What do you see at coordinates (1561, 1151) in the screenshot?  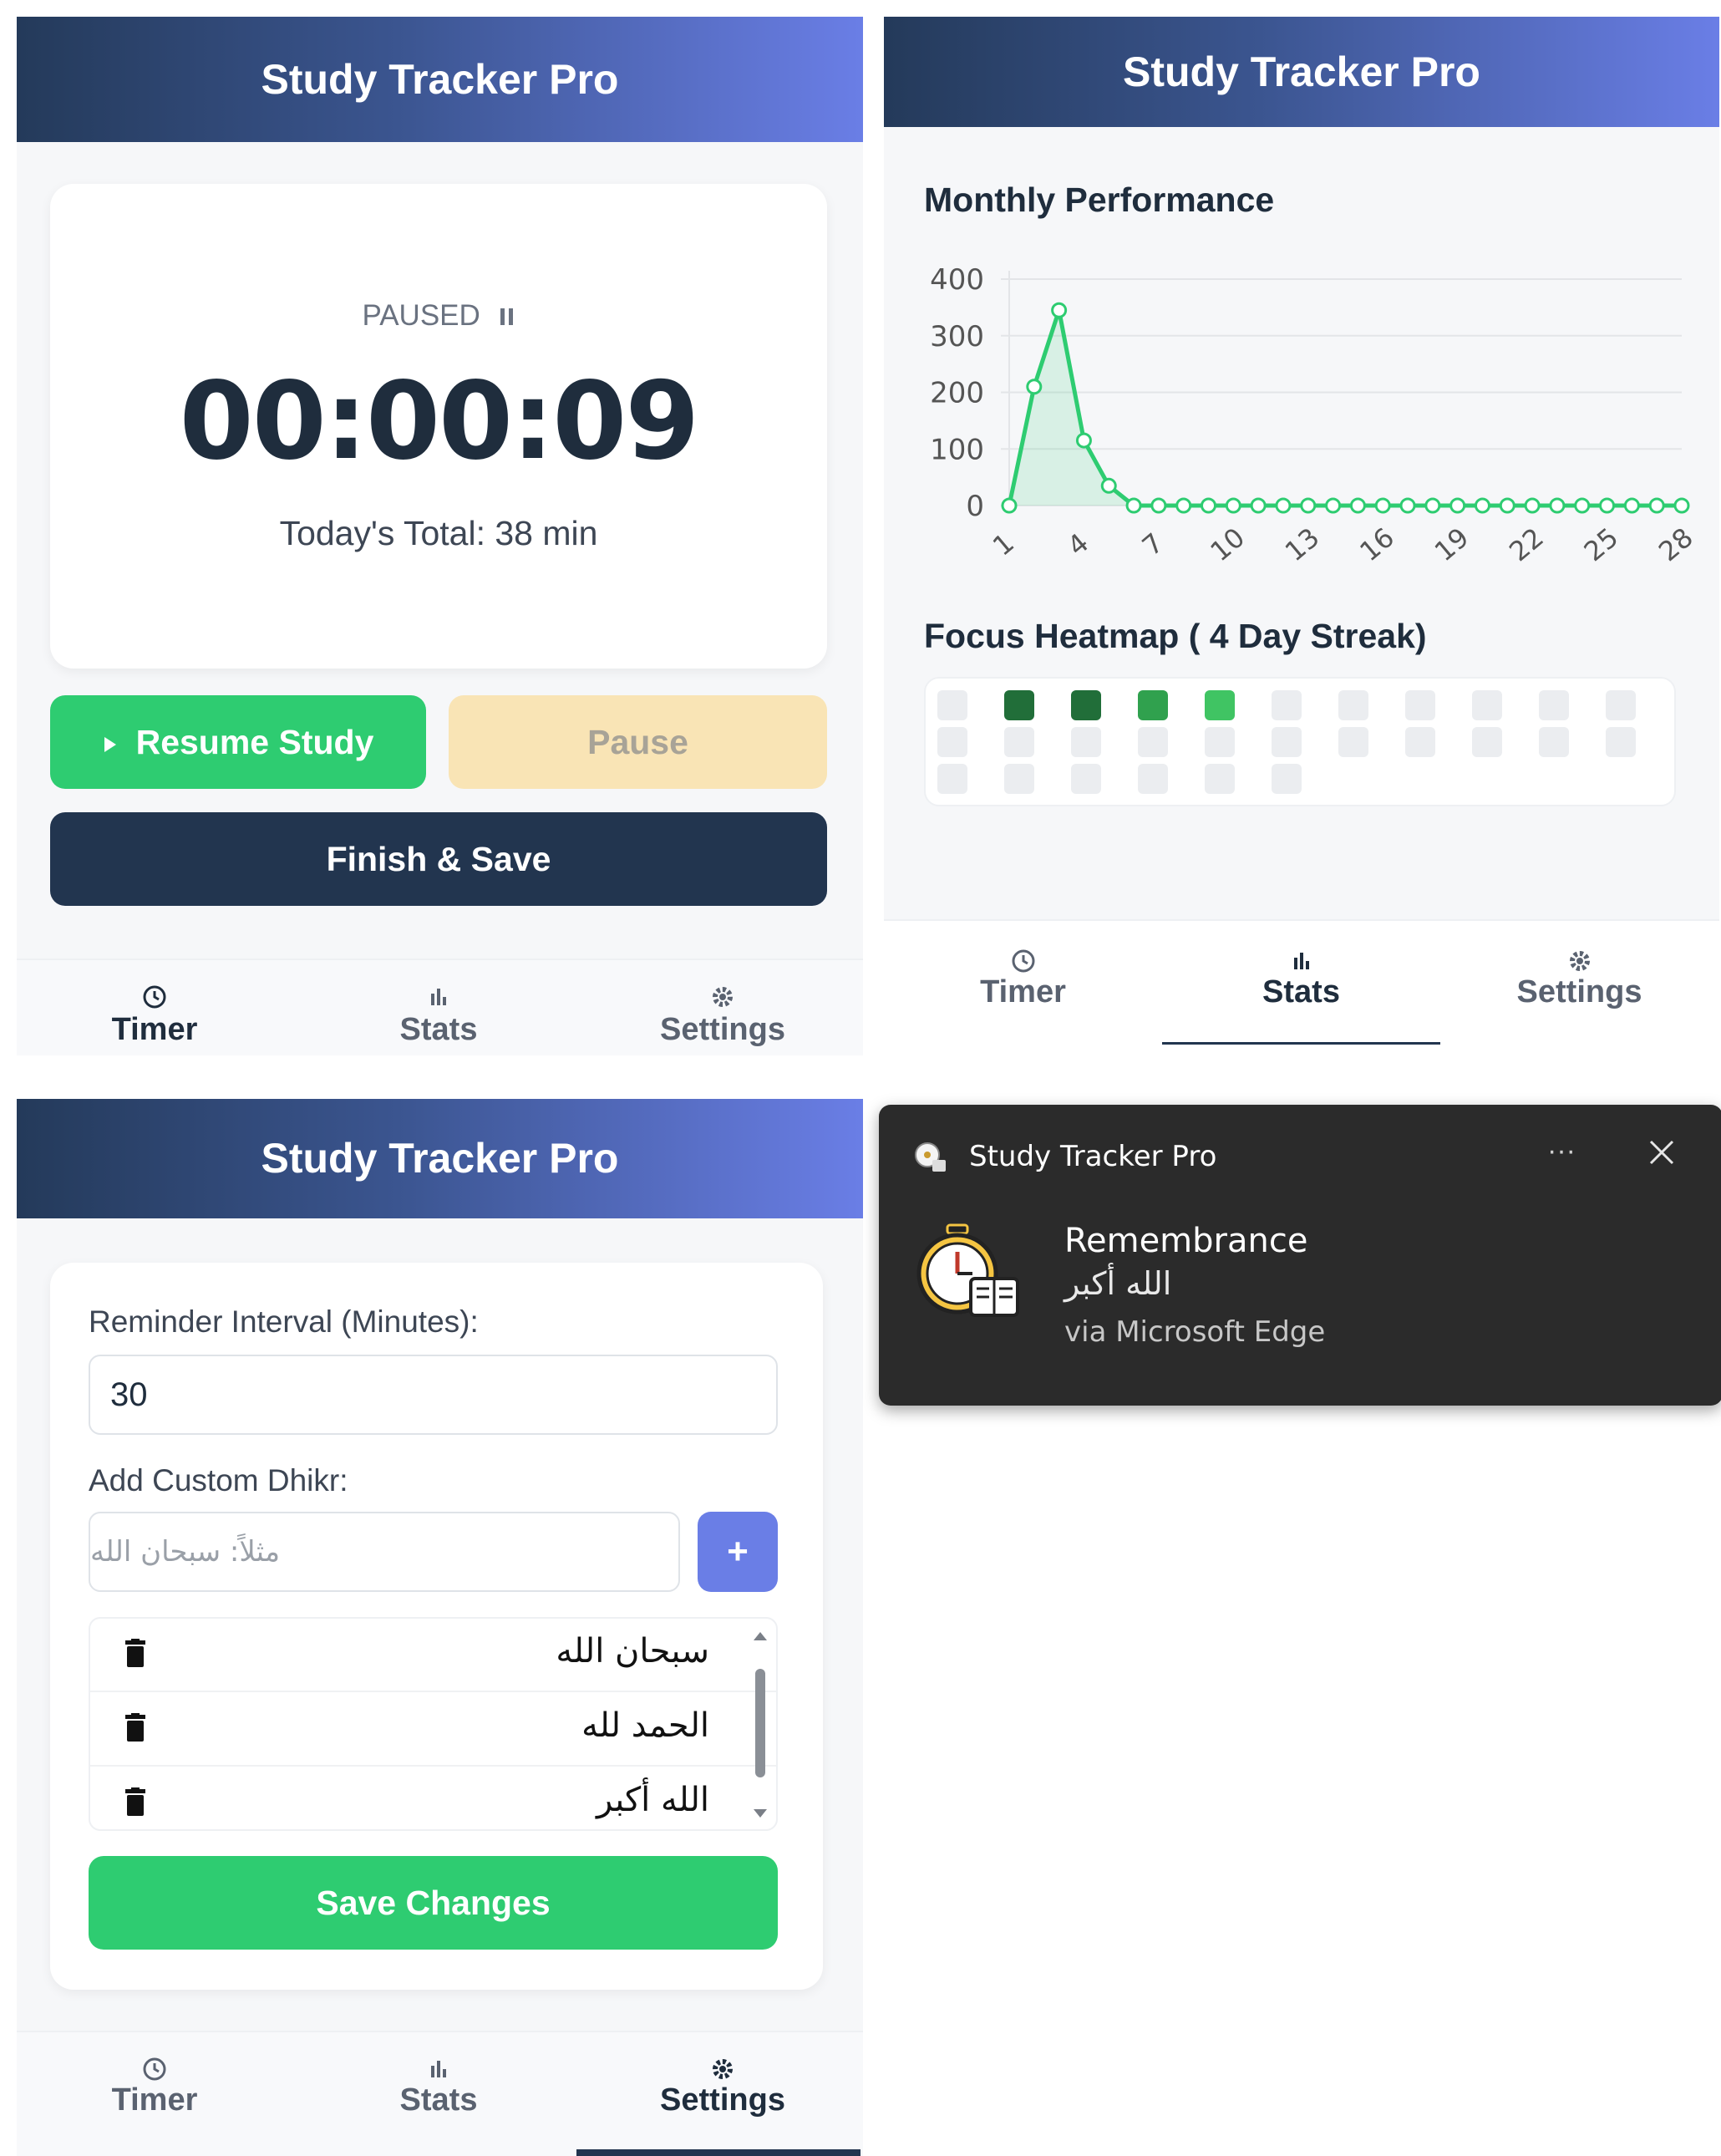 I see `more-options-button: ···` at bounding box center [1561, 1151].